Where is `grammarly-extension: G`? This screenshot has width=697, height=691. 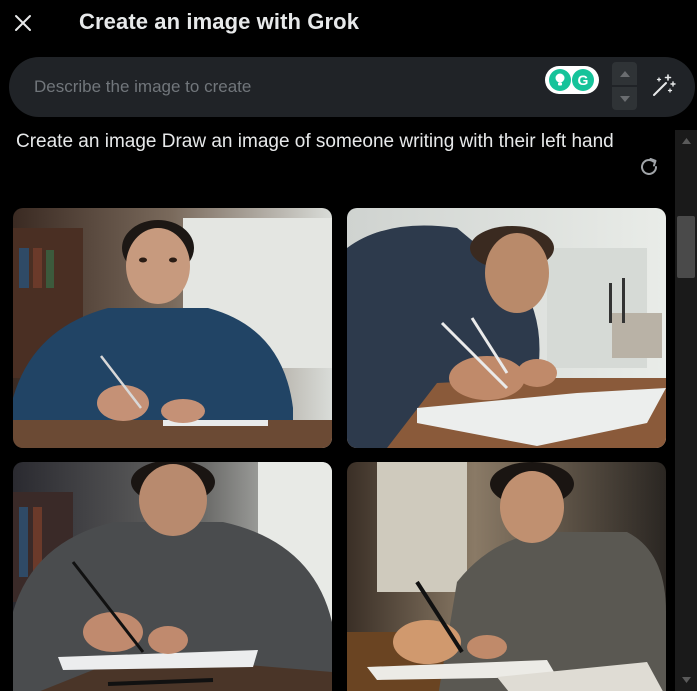 grammarly-extension: G is located at coordinates (572, 80).